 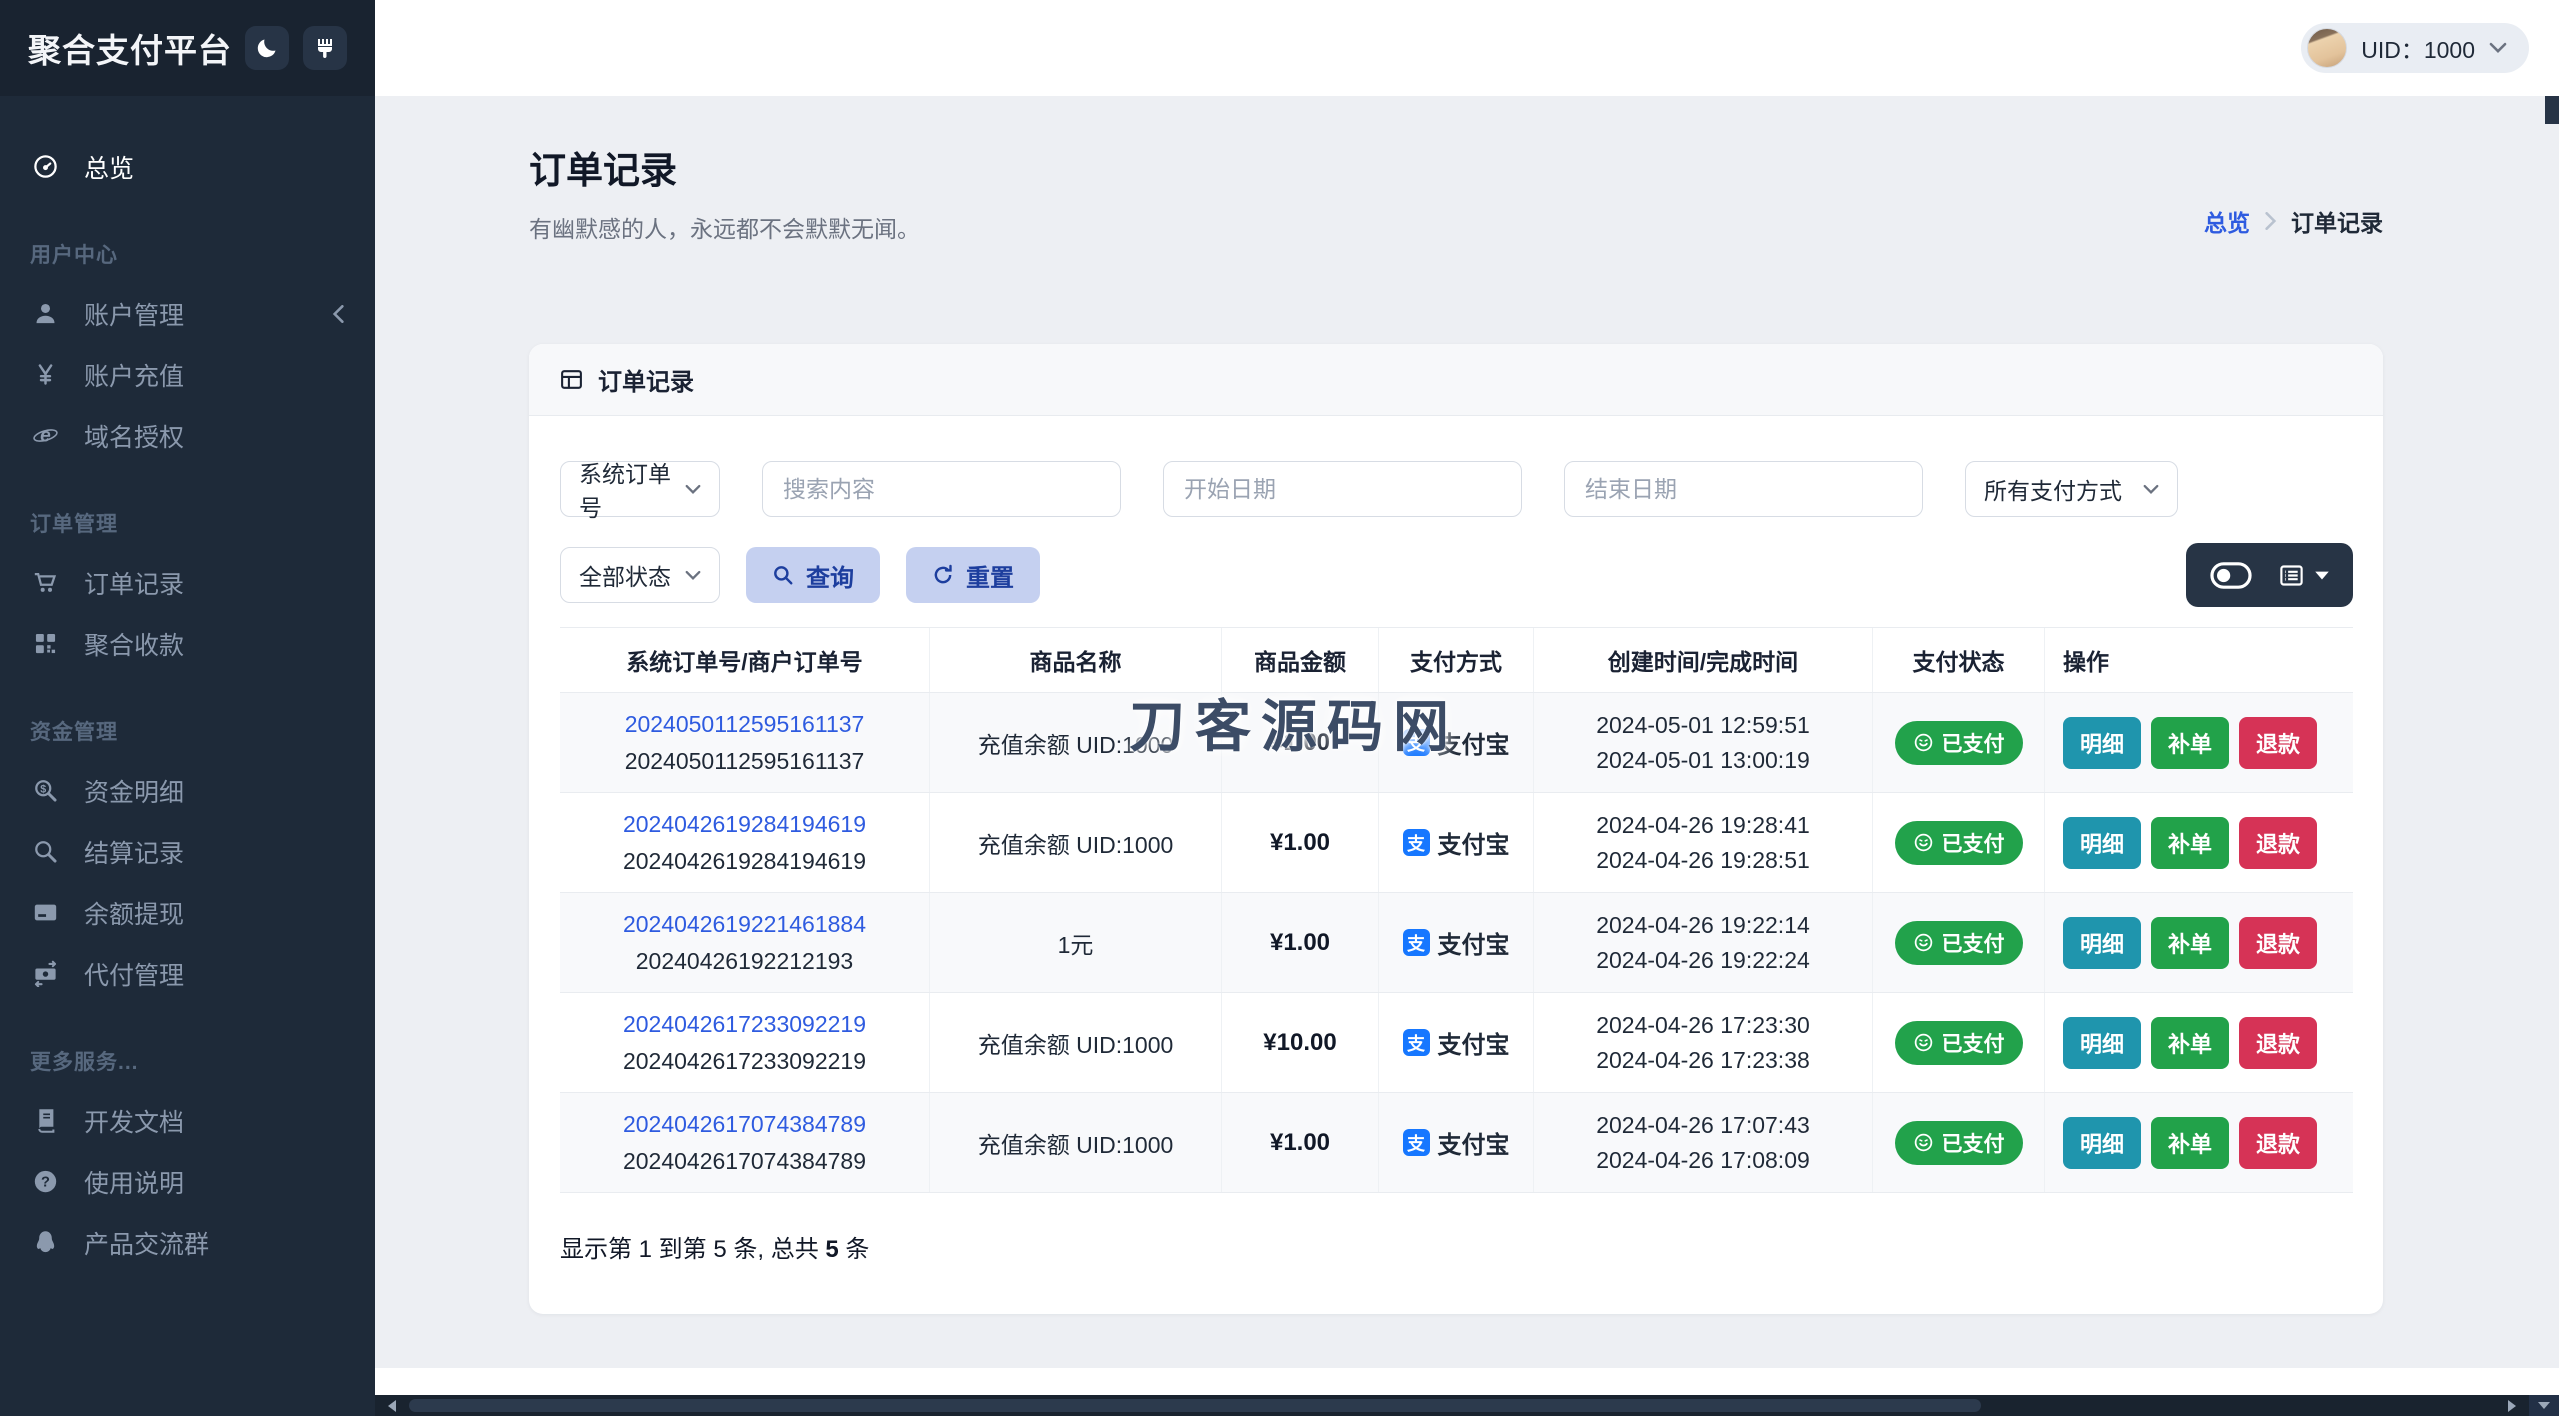 I want to click on scrollbar-thumb, so click(x=1195, y=1405).